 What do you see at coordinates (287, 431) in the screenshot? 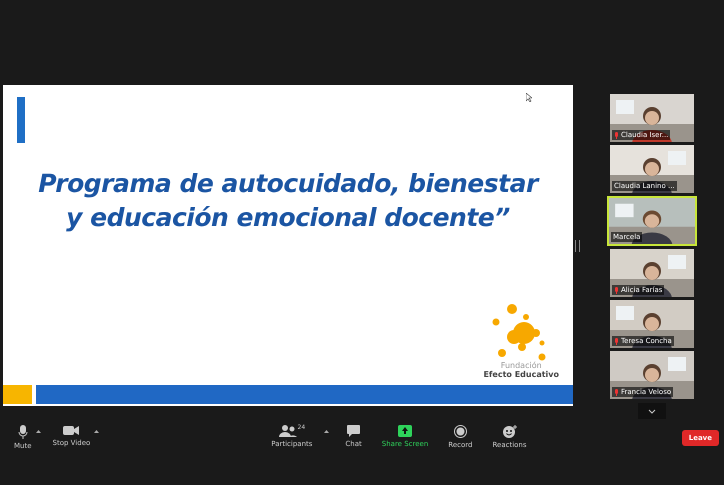
I see `people-icon` at bounding box center [287, 431].